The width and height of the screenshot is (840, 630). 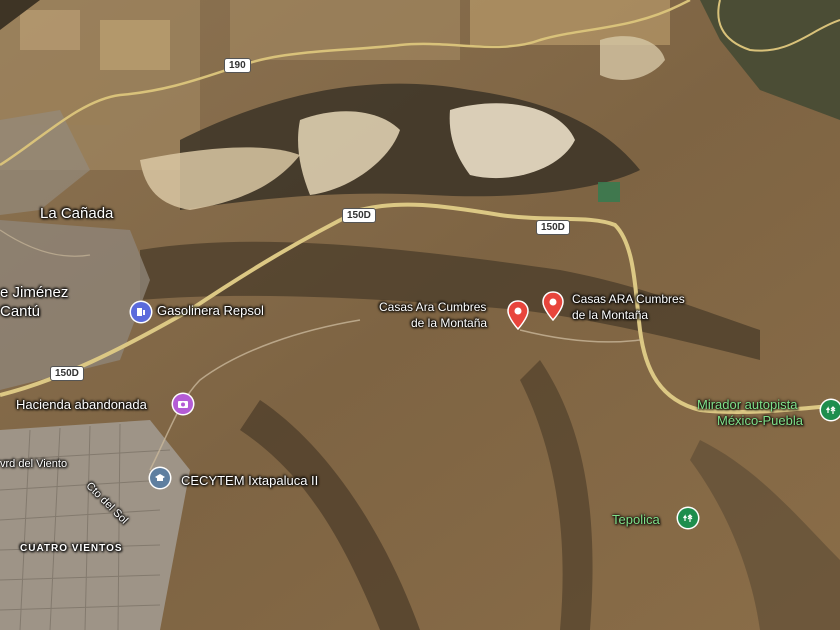 What do you see at coordinates (71, 549) in the screenshot?
I see `place-label-cuatro-vientos: CUATRO VIENTOS` at bounding box center [71, 549].